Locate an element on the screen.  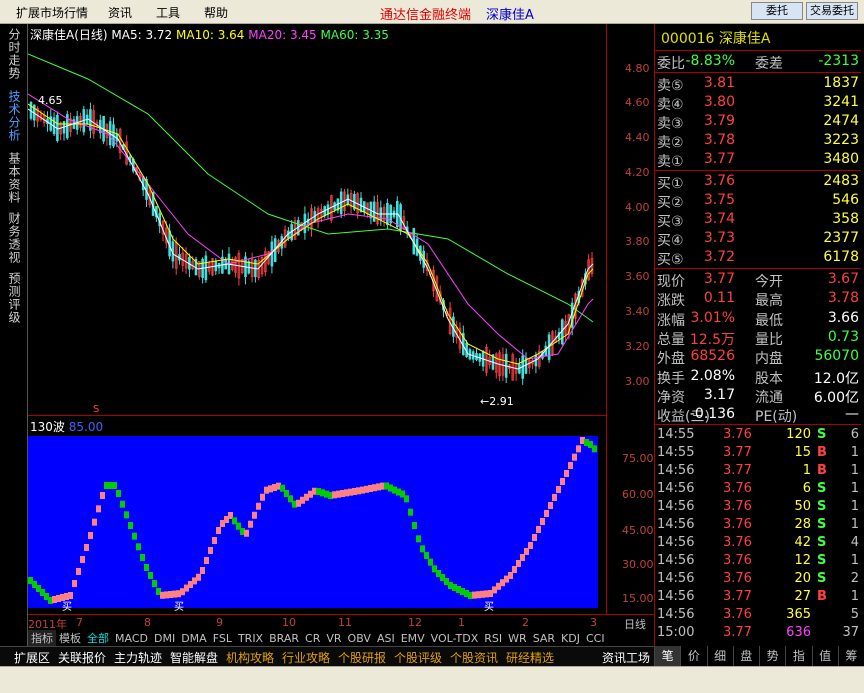
tab-fundamentals: 基本资料 is located at coordinates (14, 178).